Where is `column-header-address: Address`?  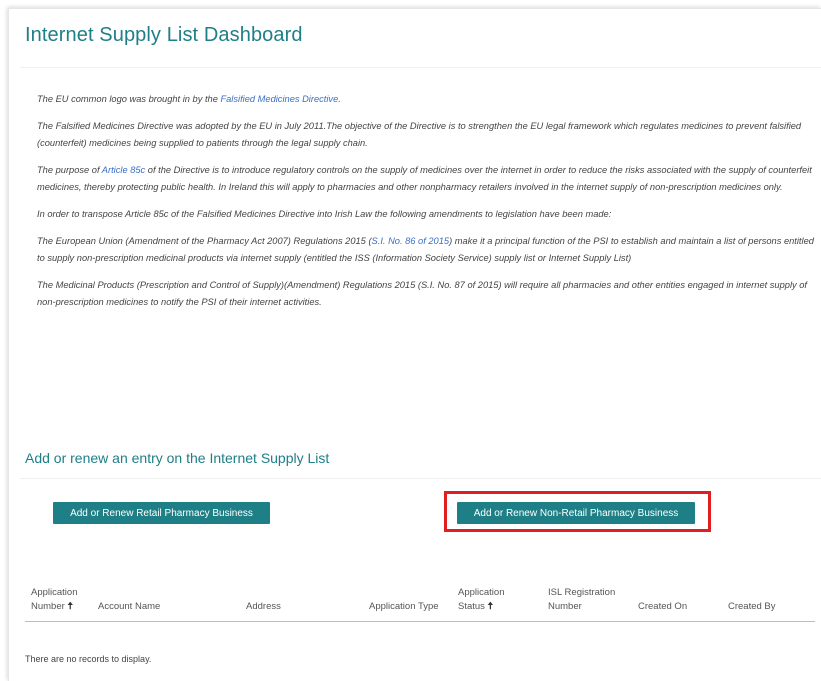 column-header-address: Address is located at coordinates (263, 607).